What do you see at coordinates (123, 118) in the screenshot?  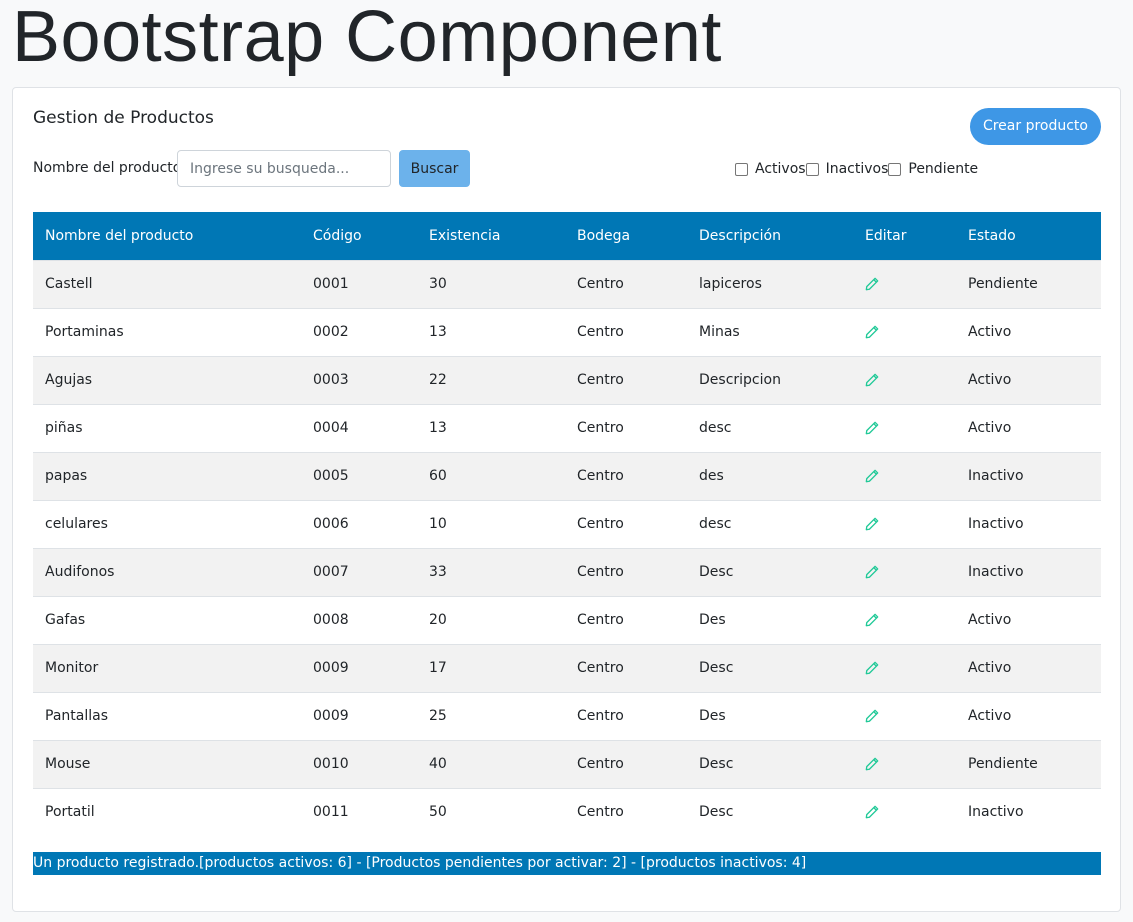 I see `card-title: Gestion de Productos` at bounding box center [123, 118].